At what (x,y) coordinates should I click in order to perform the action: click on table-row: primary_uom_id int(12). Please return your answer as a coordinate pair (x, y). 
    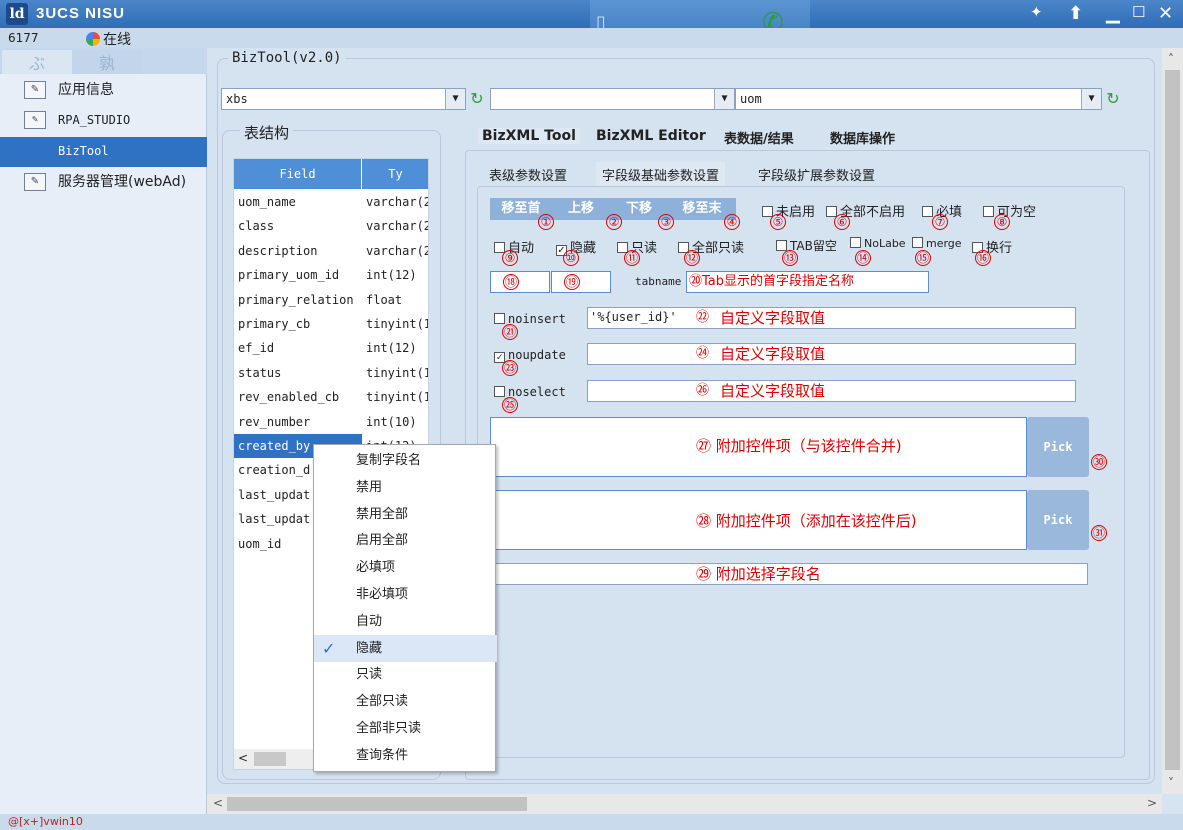
    Looking at the image, I should click on (331, 275).